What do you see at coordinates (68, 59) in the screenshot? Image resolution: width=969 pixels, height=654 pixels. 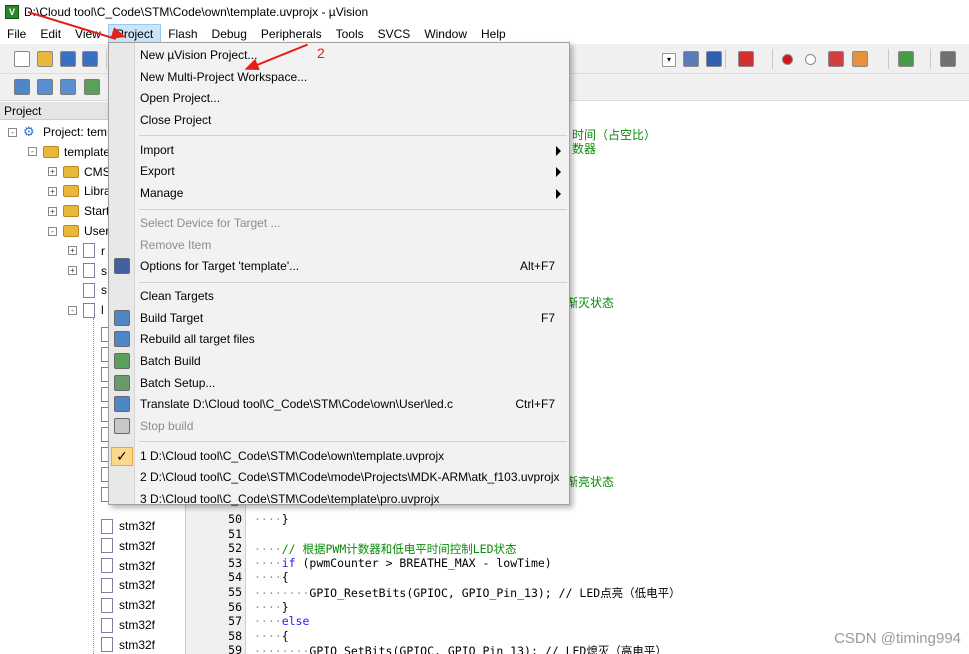 I see `save-icon` at bounding box center [68, 59].